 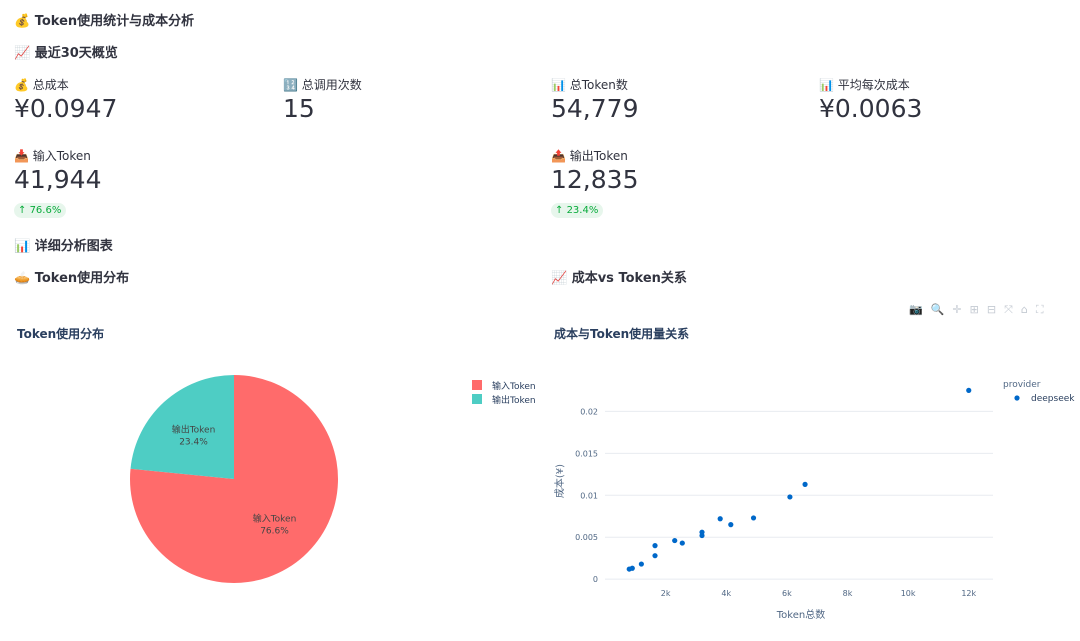 What do you see at coordinates (1024, 310) in the screenshot?
I see `home-icon: ⌂` at bounding box center [1024, 310].